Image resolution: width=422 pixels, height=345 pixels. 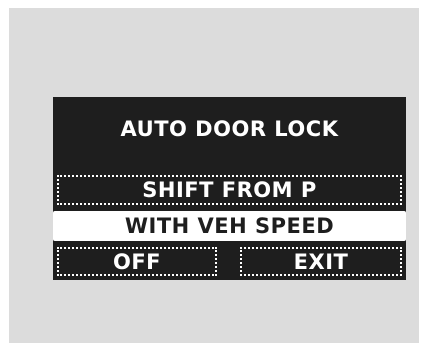 I want to click on menu-title: AUTO DOOR LOCK, so click(x=229, y=129).